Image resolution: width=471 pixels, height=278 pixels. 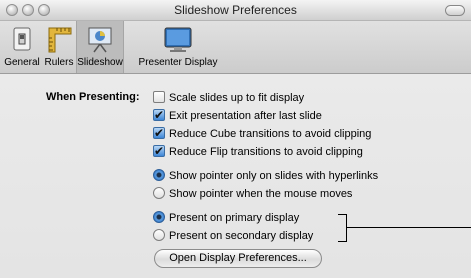 What do you see at coordinates (159, 97) in the screenshot?
I see `checkbox-unchecked` at bounding box center [159, 97].